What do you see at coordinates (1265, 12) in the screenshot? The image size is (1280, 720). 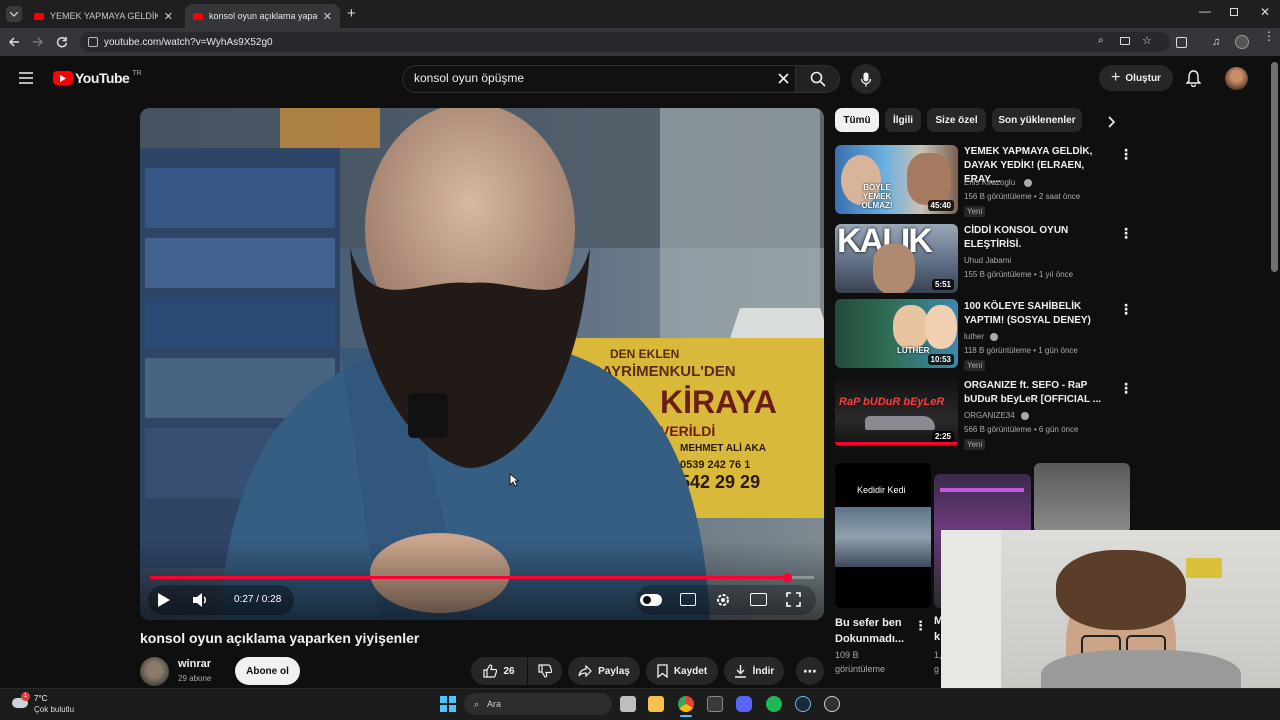 I see `close-window-button: ✕` at bounding box center [1265, 12].